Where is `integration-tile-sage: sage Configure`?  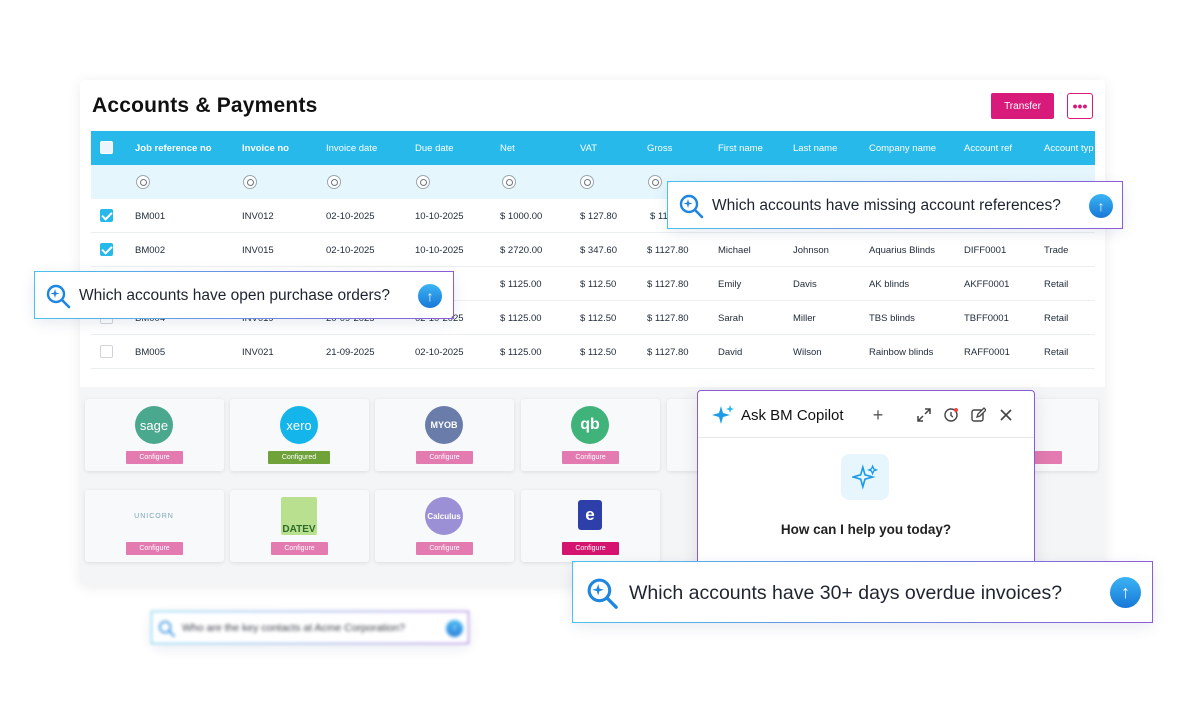 integration-tile-sage: sage Configure is located at coordinates (154, 435).